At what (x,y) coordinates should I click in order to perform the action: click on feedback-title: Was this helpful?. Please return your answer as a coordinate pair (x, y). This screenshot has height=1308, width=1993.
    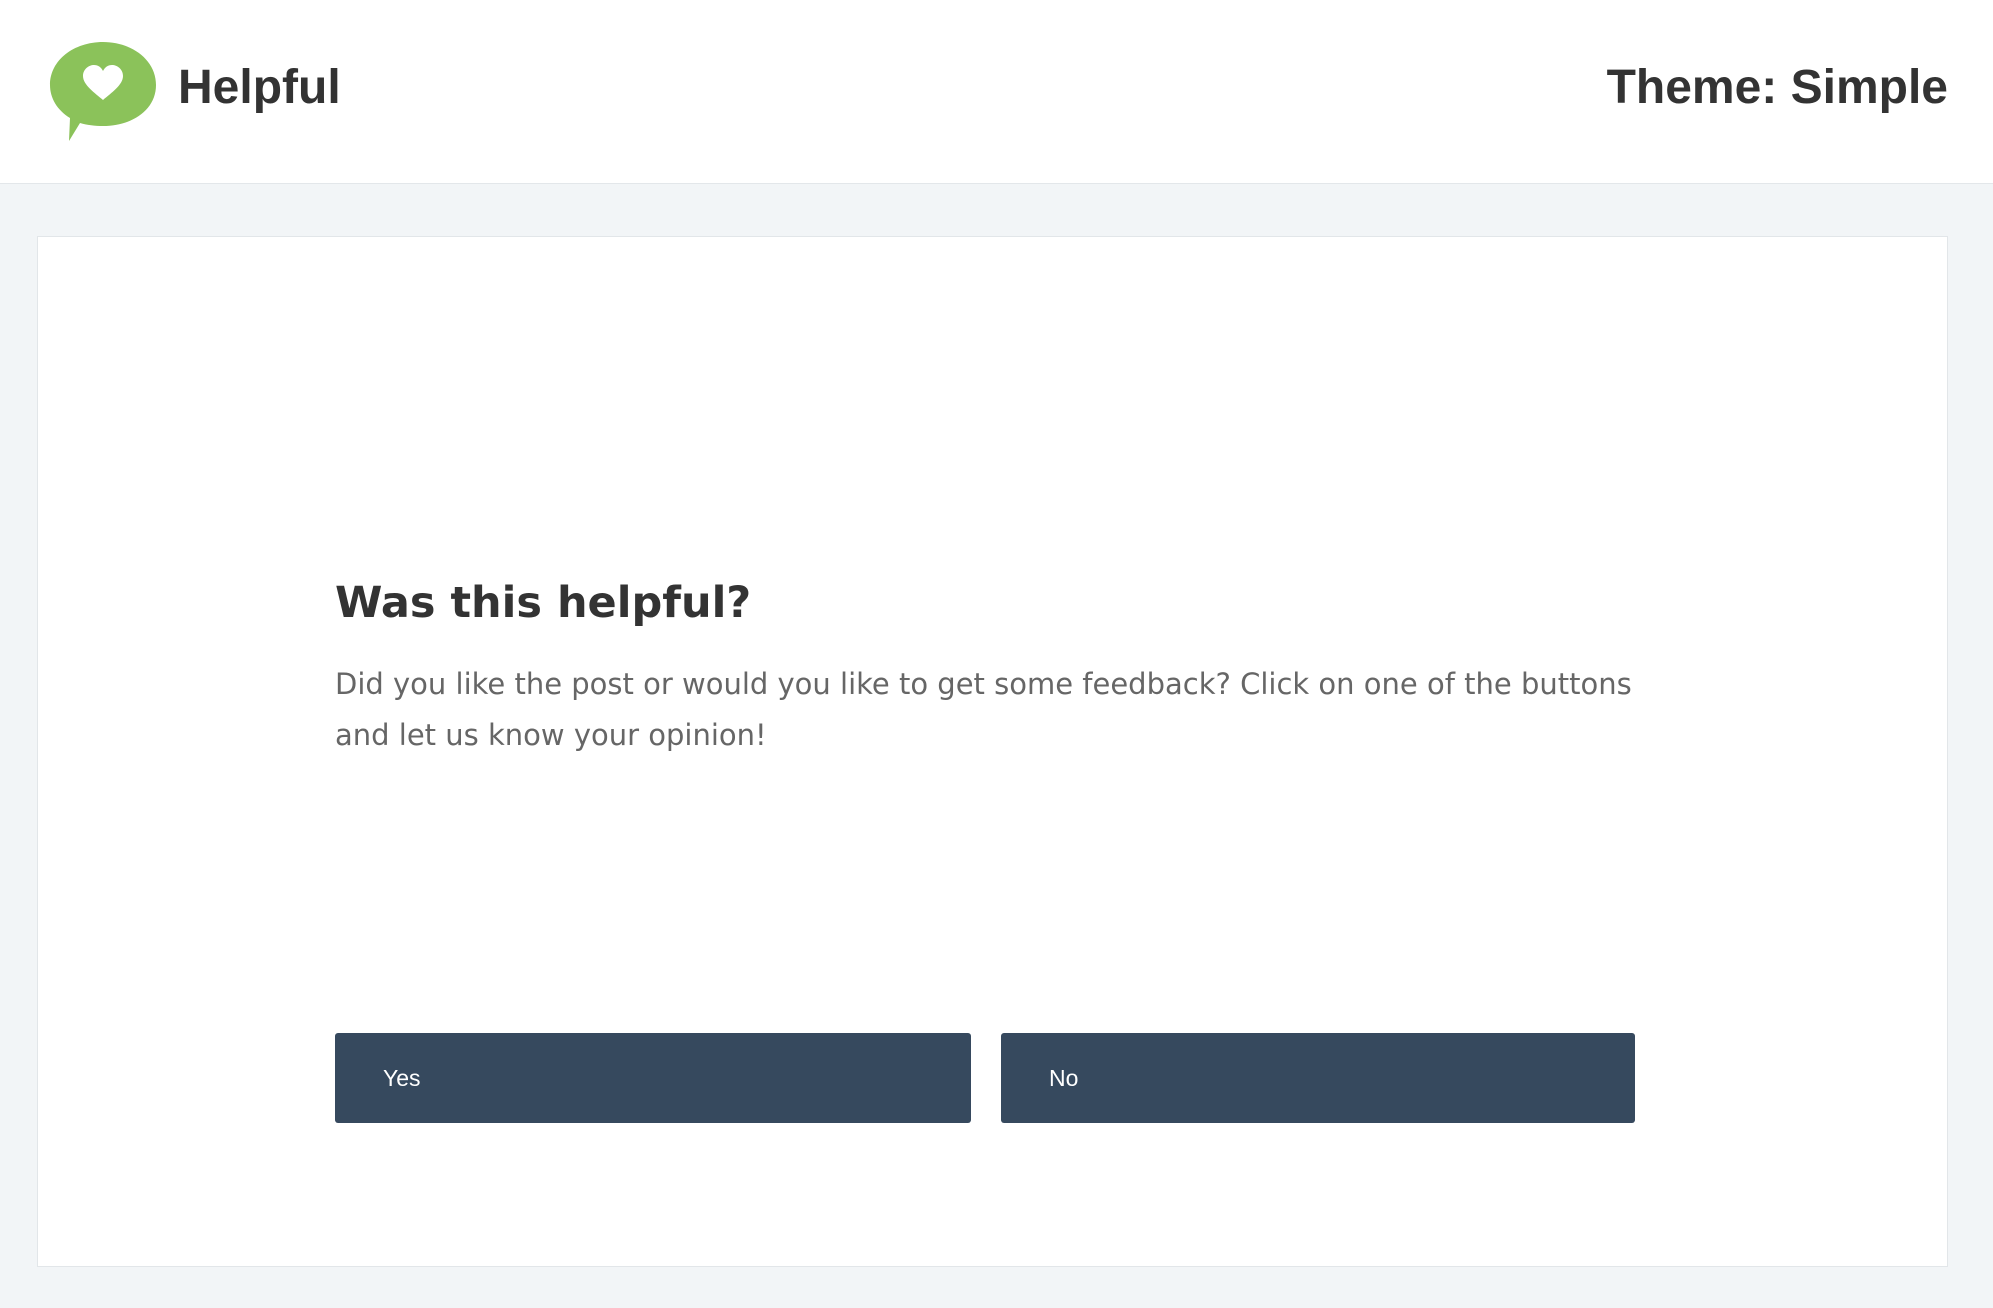
    Looking at the image, I should click on (543, 603).